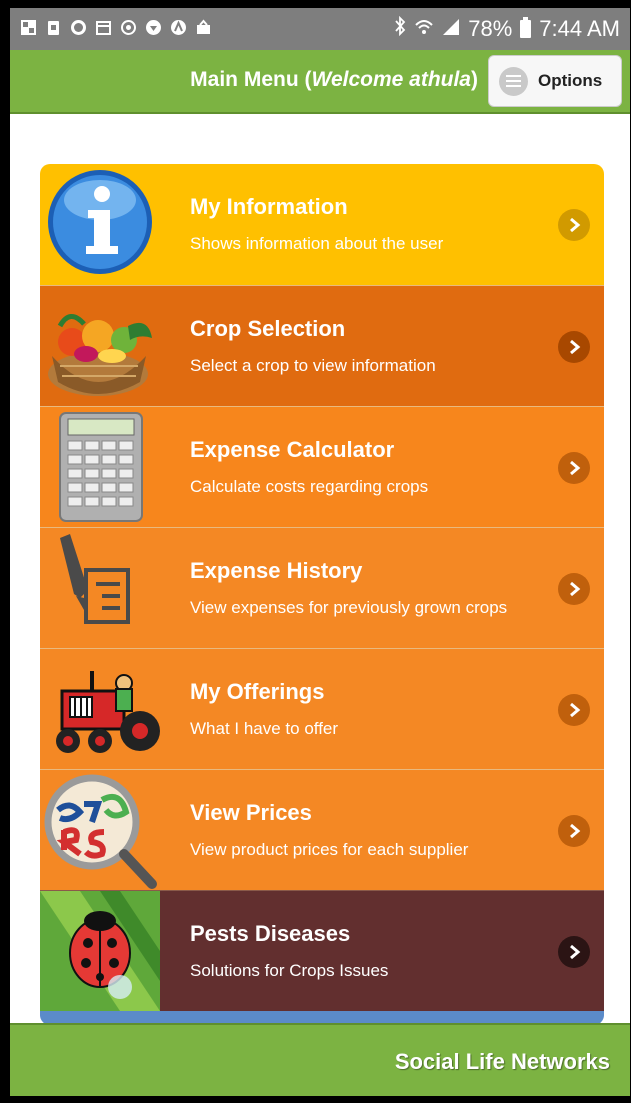  What do you see at coordinates (526, 27) in the screenshot?
I see `battery-icon` at bounding box center [526, 27].